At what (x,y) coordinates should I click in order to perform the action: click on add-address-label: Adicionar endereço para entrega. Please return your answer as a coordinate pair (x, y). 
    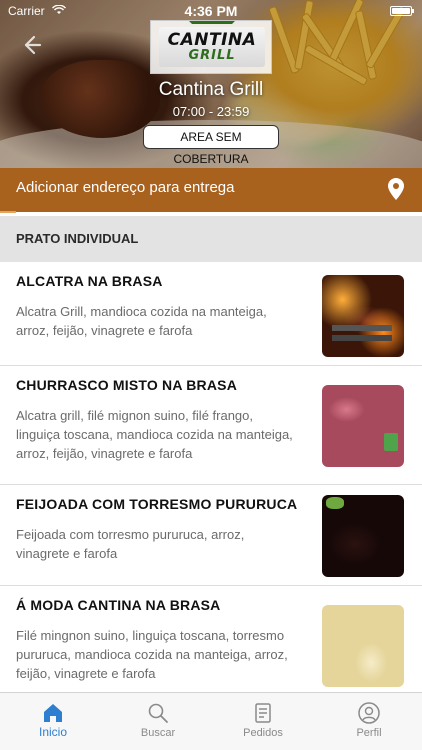
    Looking at the image, I should click on (125, 187).